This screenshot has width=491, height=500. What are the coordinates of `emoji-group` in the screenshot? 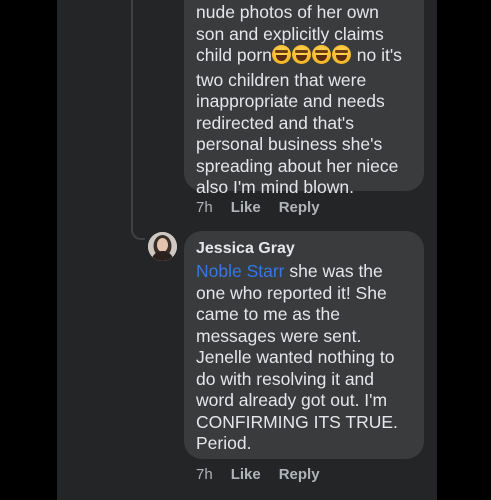 It's located at (311, 57).